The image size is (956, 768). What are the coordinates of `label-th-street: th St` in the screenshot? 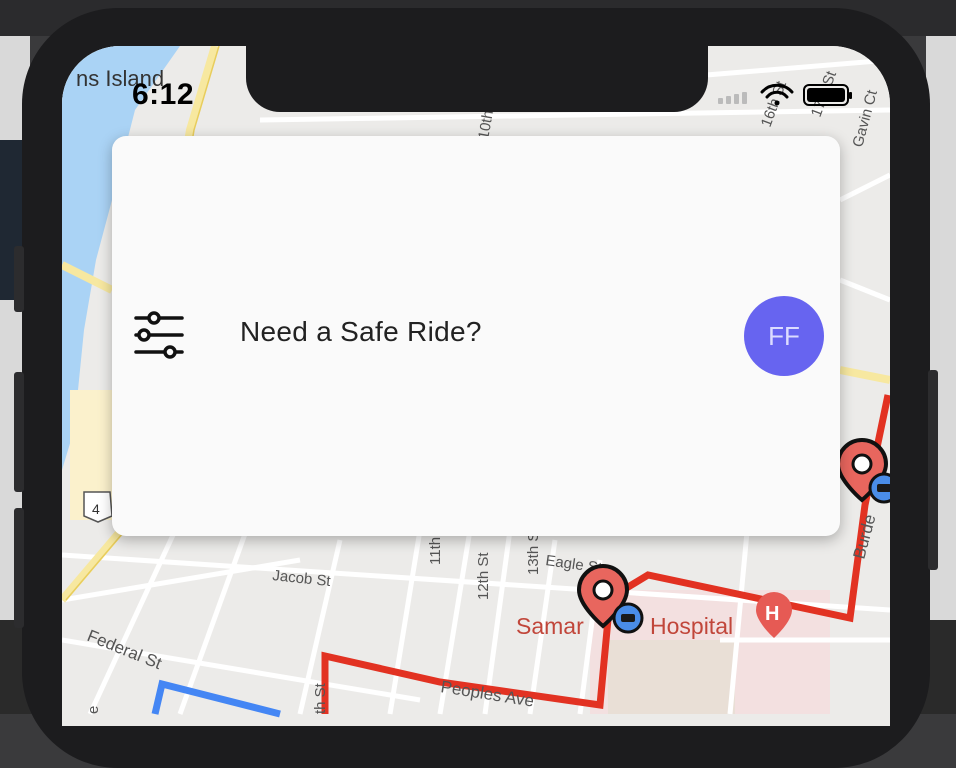 It's located at (320, 698).